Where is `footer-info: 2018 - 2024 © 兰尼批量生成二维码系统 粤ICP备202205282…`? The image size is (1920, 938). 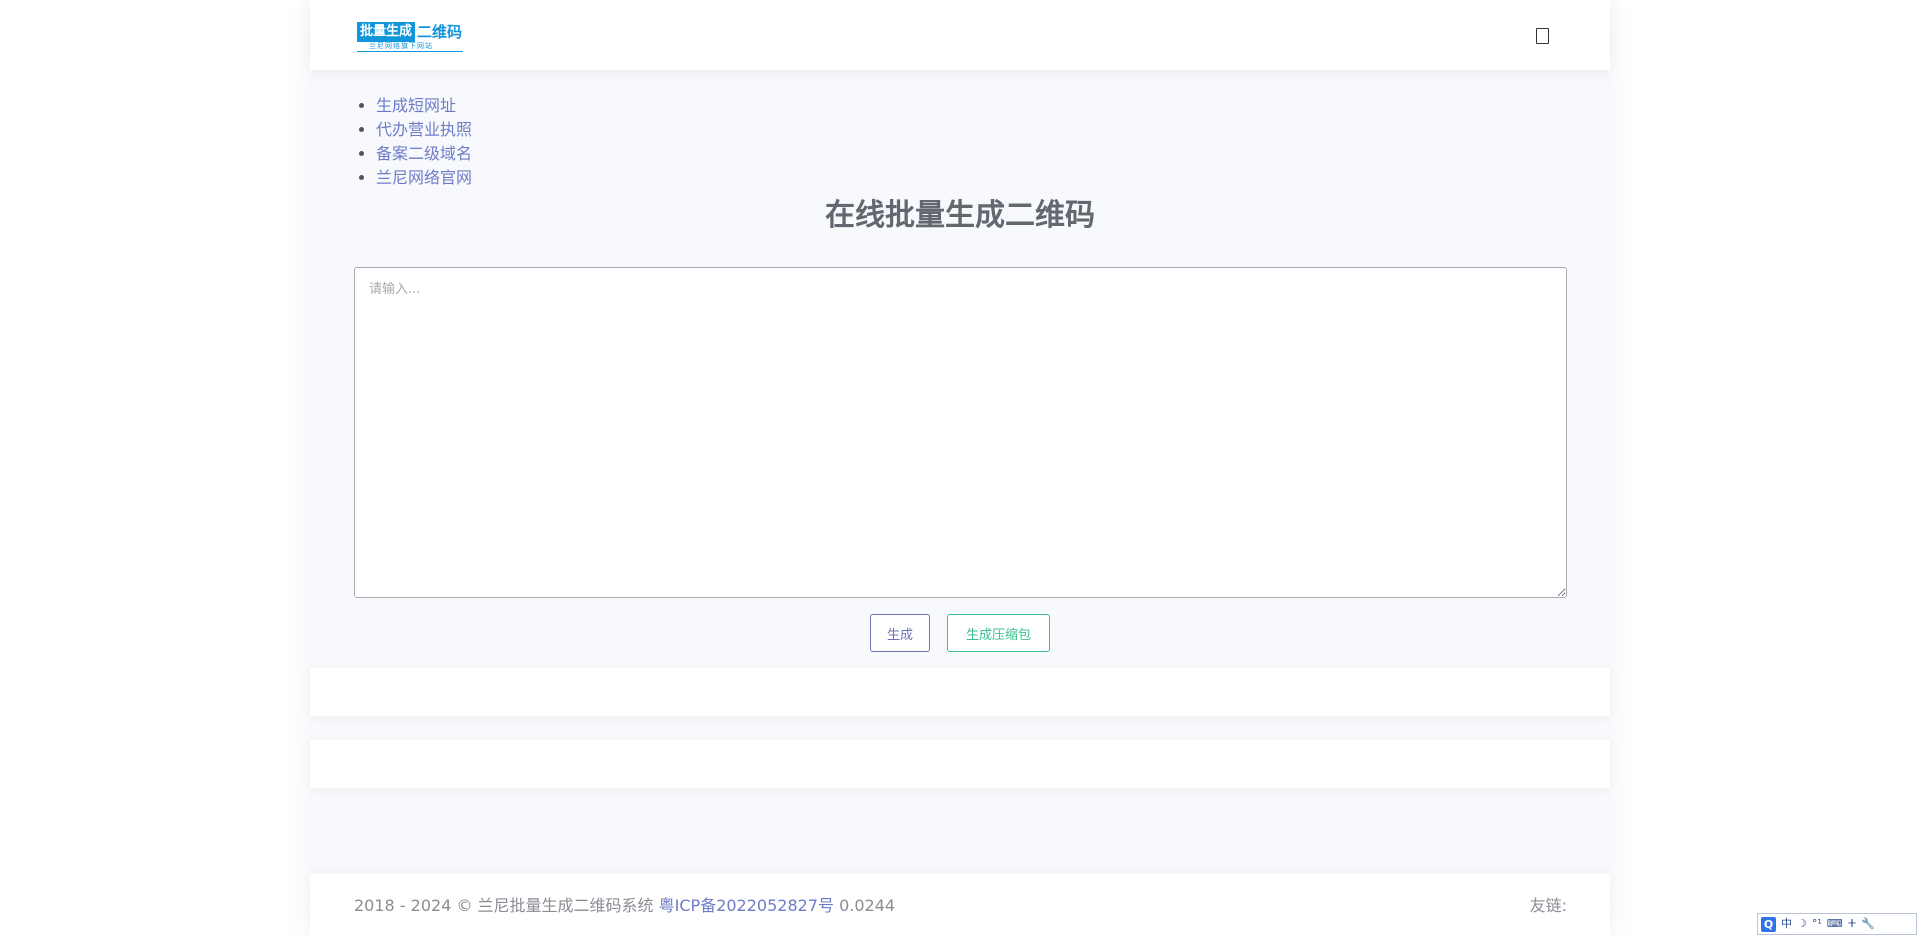
footer-info: 2018 - 2024 © 兰尼批量生成二维码系统 粤ICP备202205282… is located at coordinates (624, 906).